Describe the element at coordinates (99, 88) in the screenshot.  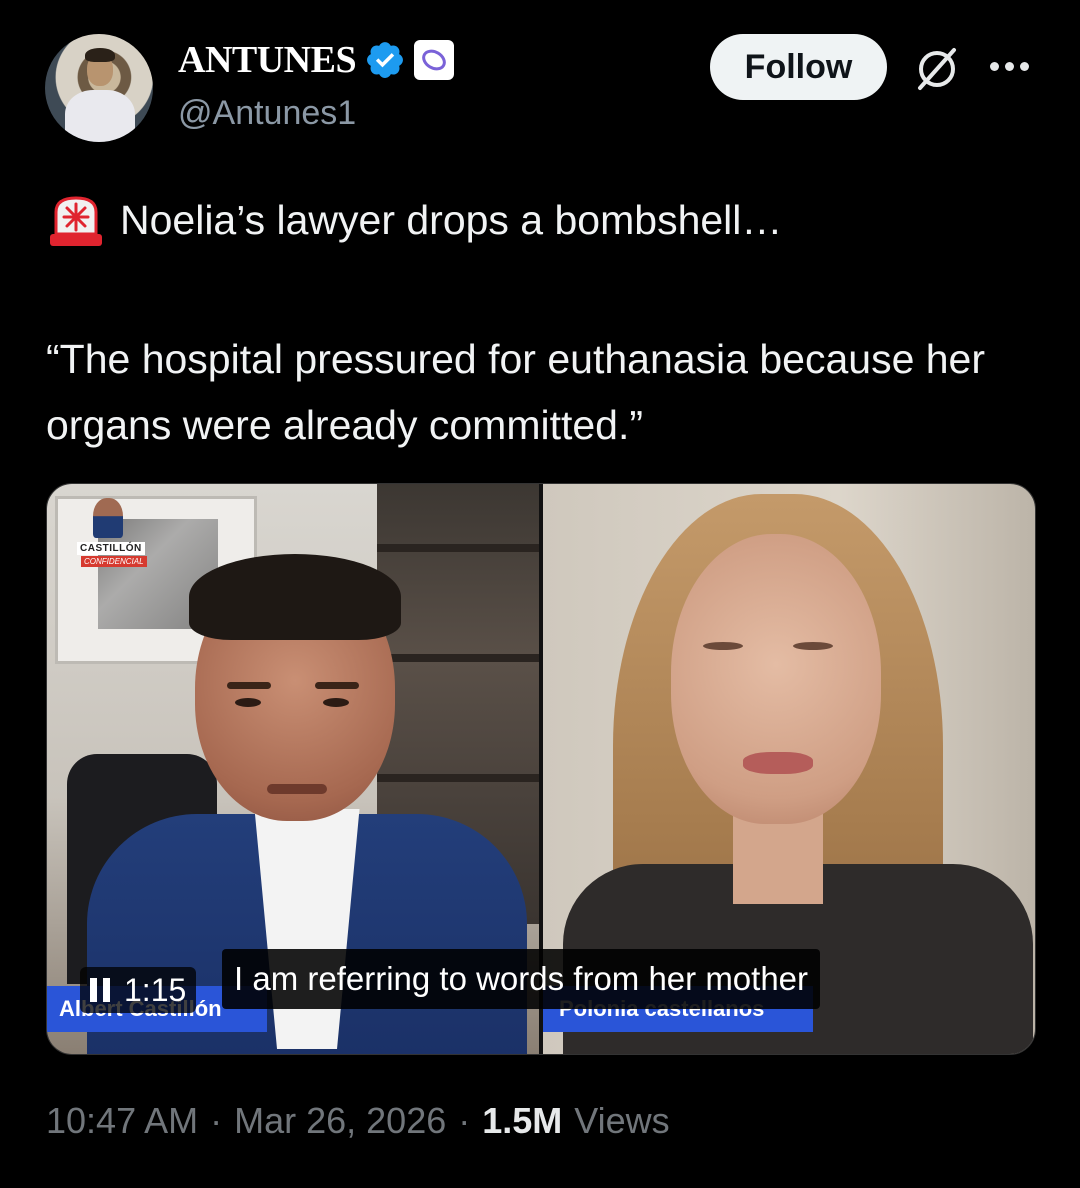
I see `author-avatar` at that location.